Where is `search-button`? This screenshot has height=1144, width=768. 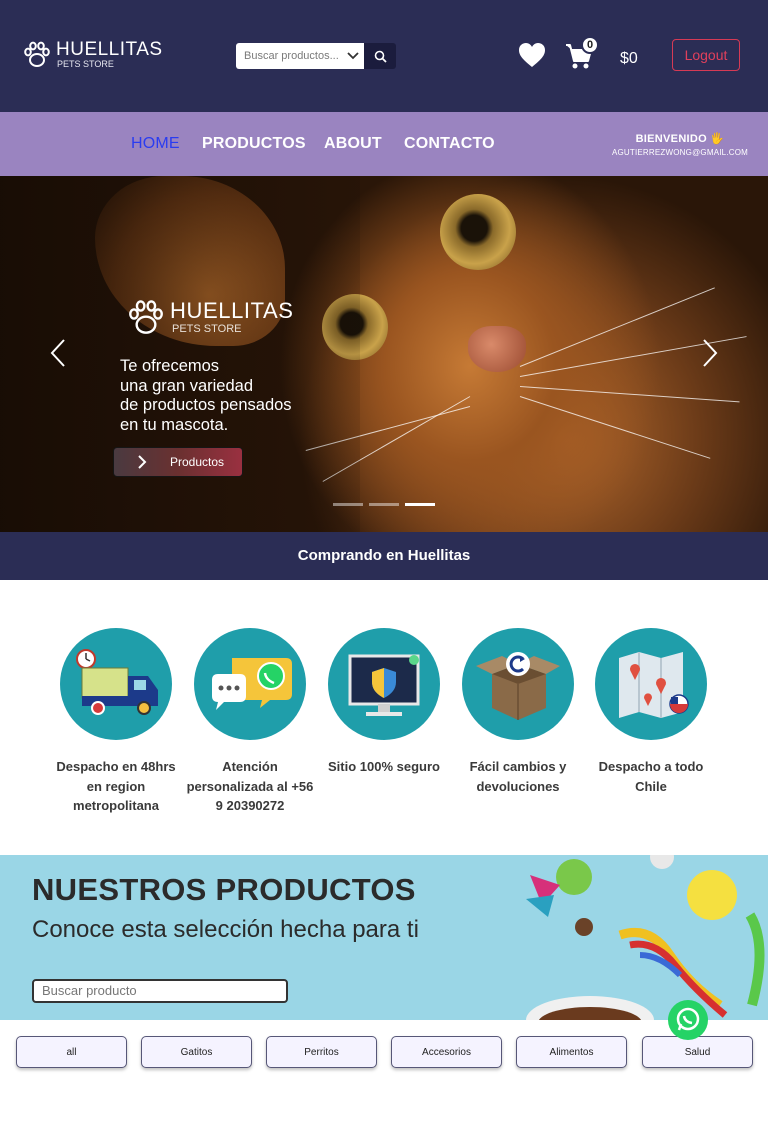 search-button is located at coordinates (380, 56).